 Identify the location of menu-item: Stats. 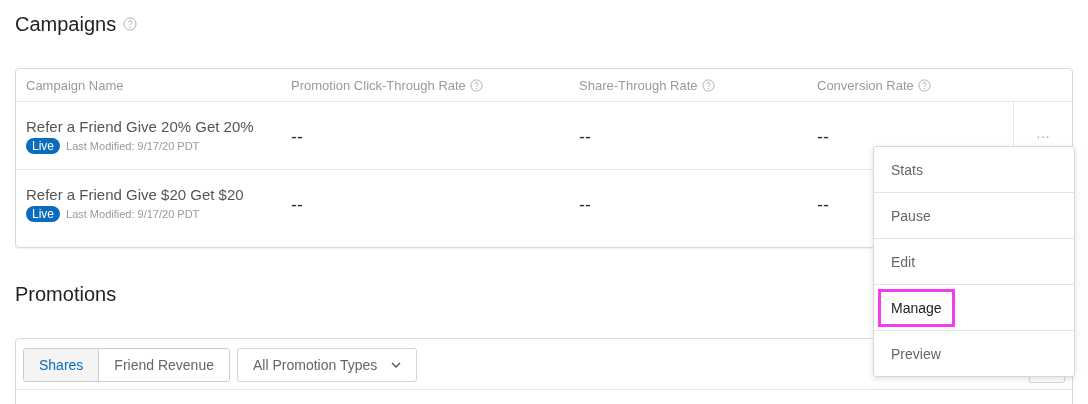
(907, 169).